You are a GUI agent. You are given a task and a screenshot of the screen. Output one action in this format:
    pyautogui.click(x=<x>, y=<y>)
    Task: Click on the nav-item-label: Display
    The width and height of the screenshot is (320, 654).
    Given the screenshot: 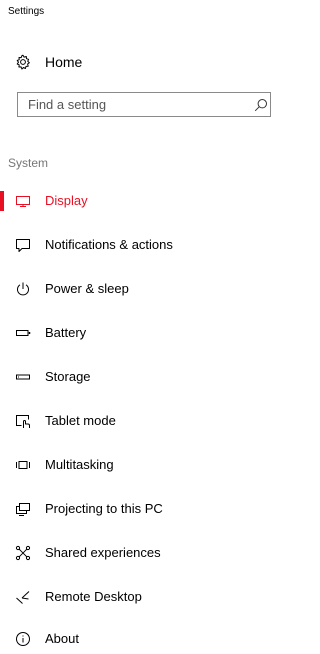 What is the action you would take?
    pyautogui.click(x=66, y=200)
    